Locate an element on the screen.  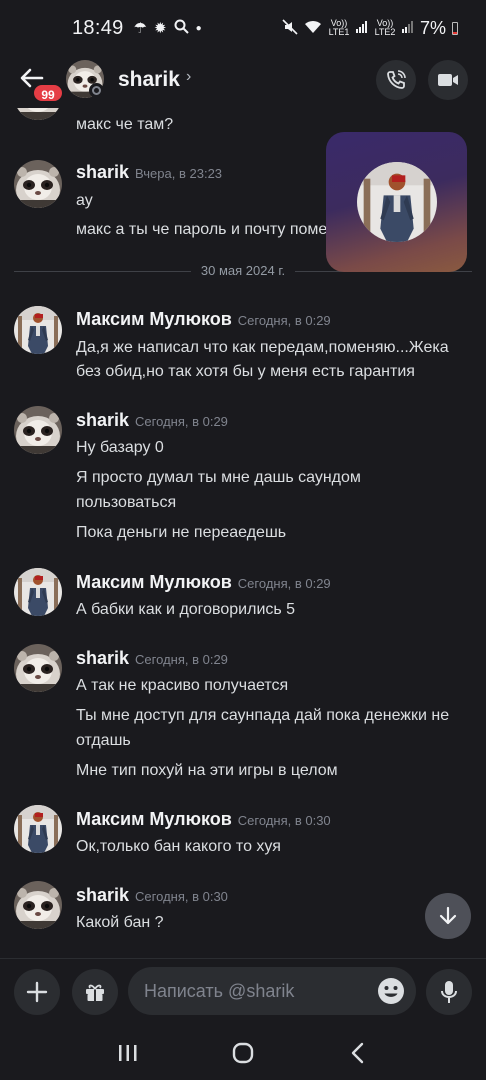
back-nav-button is located at coordinates (358, 1053).